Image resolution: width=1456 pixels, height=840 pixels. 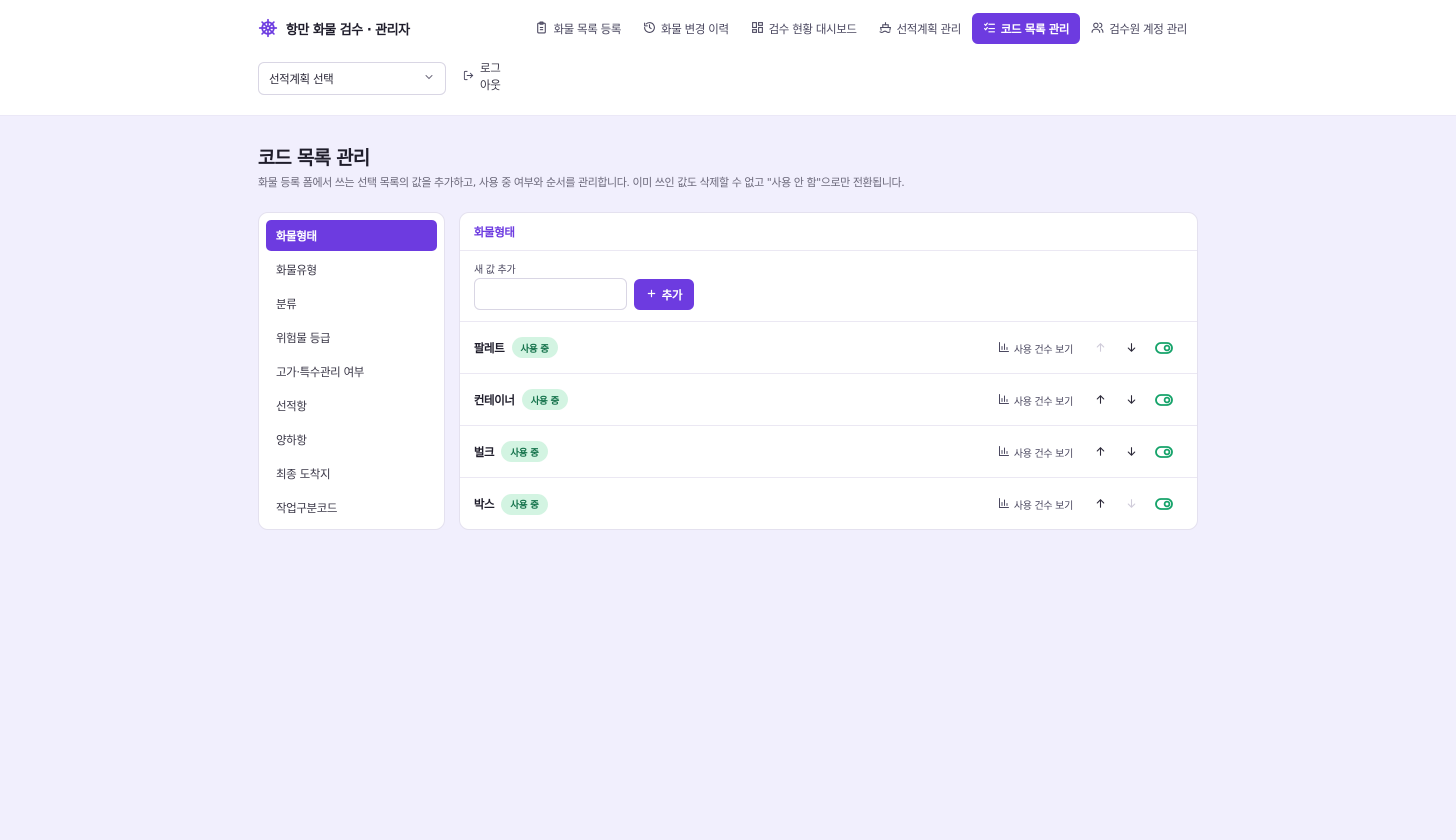 What do you see at coordinates (929, 28) in the screenshot?
I see `nav-item-label: 선적계획 관리` at bounding box center [929, 28].